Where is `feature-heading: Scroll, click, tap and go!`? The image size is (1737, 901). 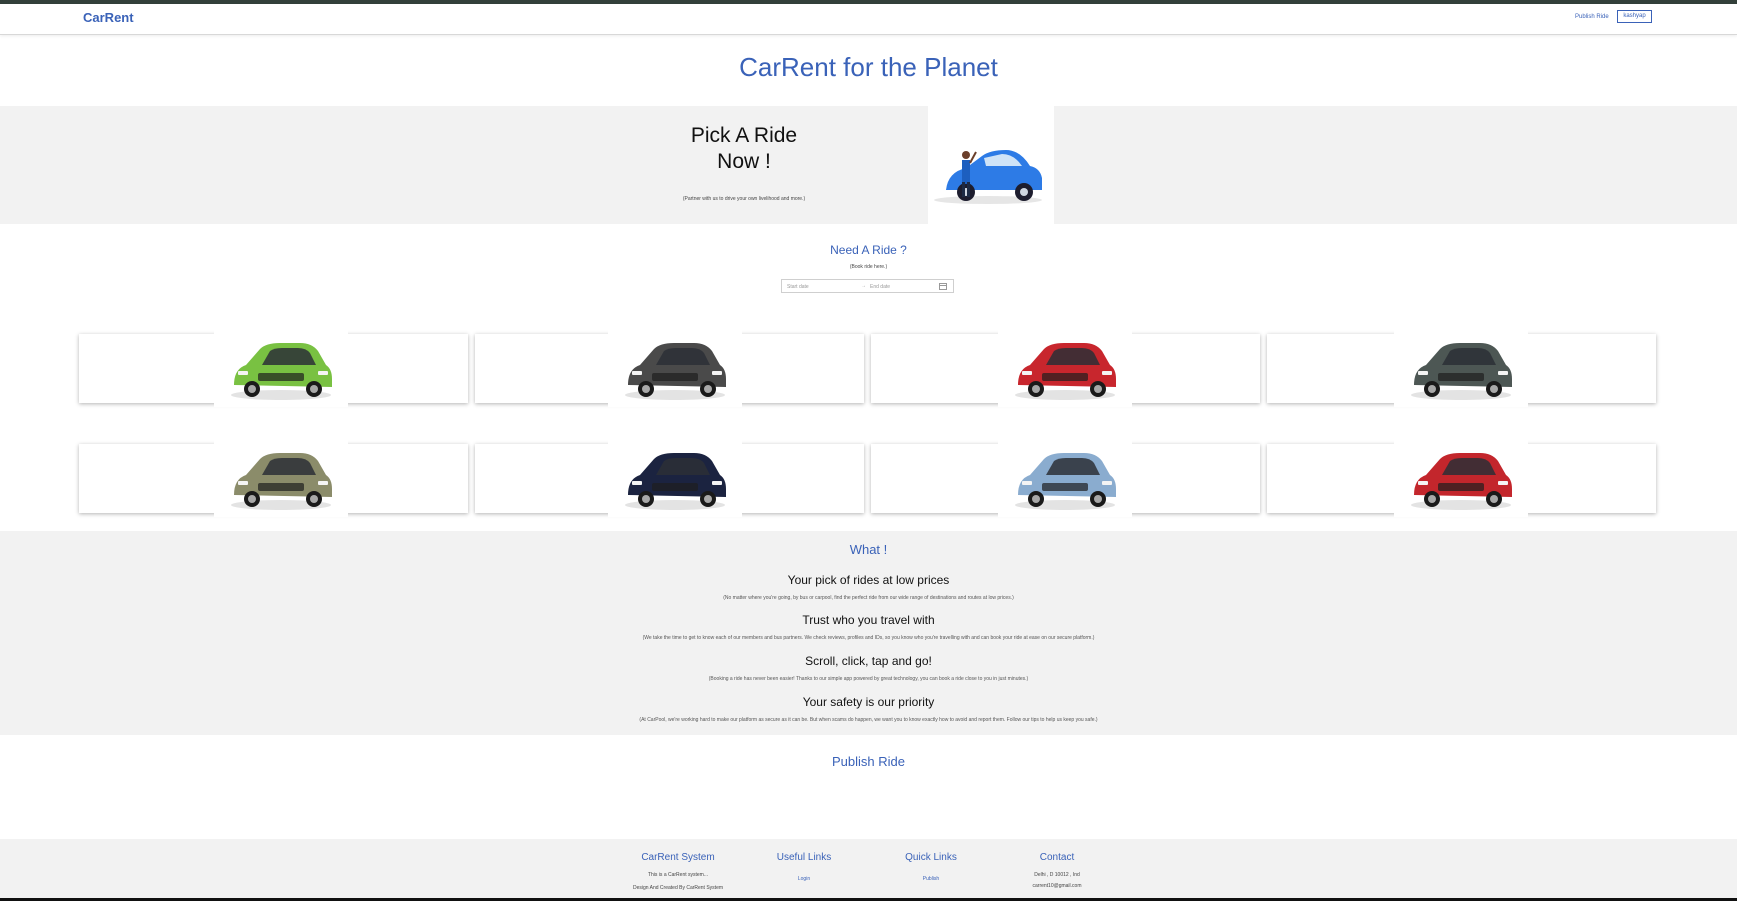
feature-heading: Scroll, click, tap and go! is located at coordinates (868, 661).